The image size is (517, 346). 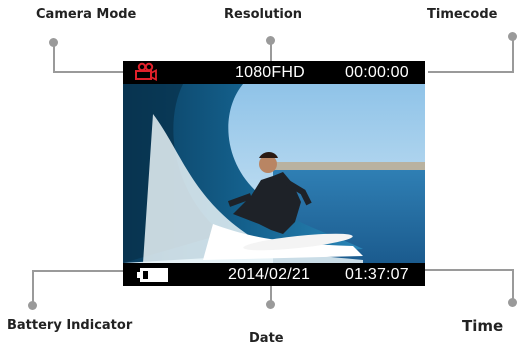 I want to click on time-value: 01:37:07, so click(x=377, y=274).